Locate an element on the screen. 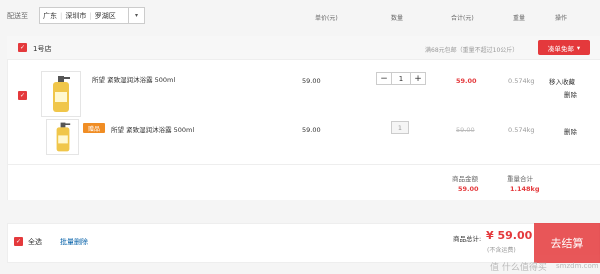  delete-link: 删除 is located at coordinates (570, 94).